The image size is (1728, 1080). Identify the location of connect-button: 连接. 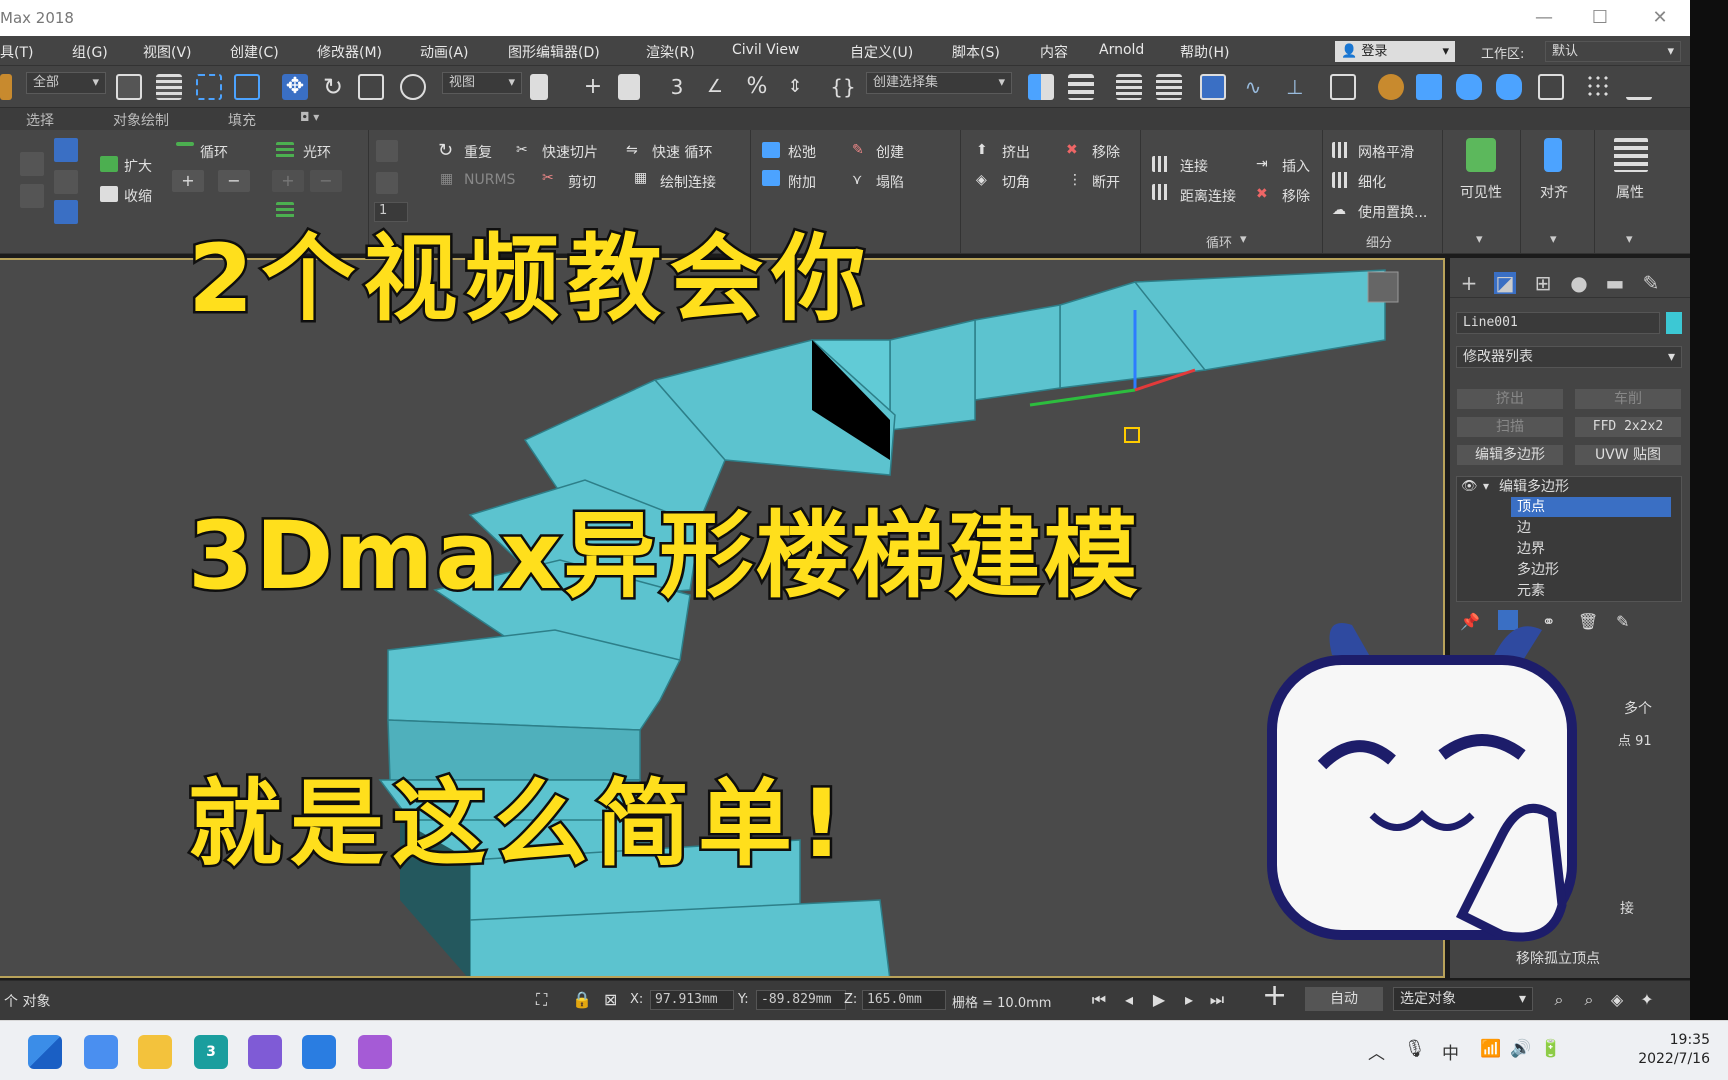
(1194, 166).